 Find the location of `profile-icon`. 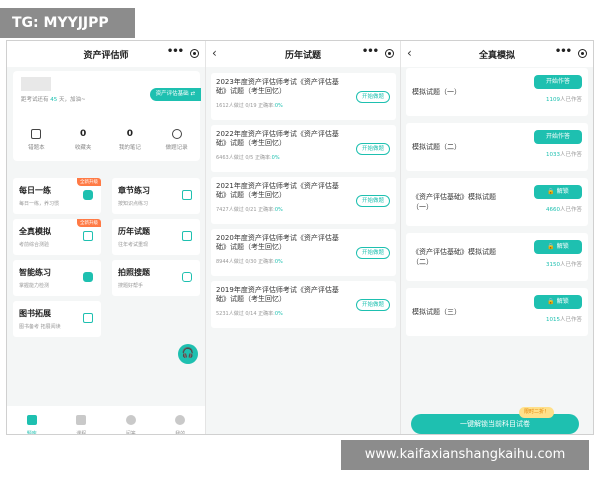

profile-icon is located at coordinates (180, 420).